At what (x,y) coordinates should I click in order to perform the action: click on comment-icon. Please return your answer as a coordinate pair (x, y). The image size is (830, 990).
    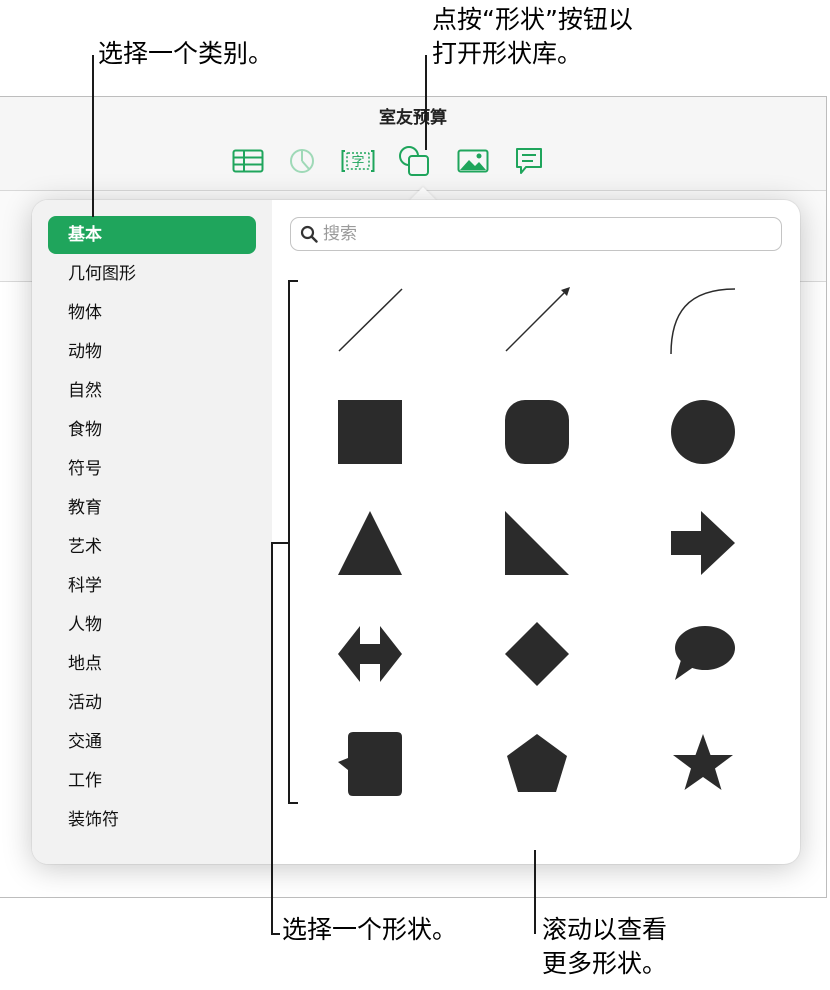
    Looking at the image, I should click on (529, 161).